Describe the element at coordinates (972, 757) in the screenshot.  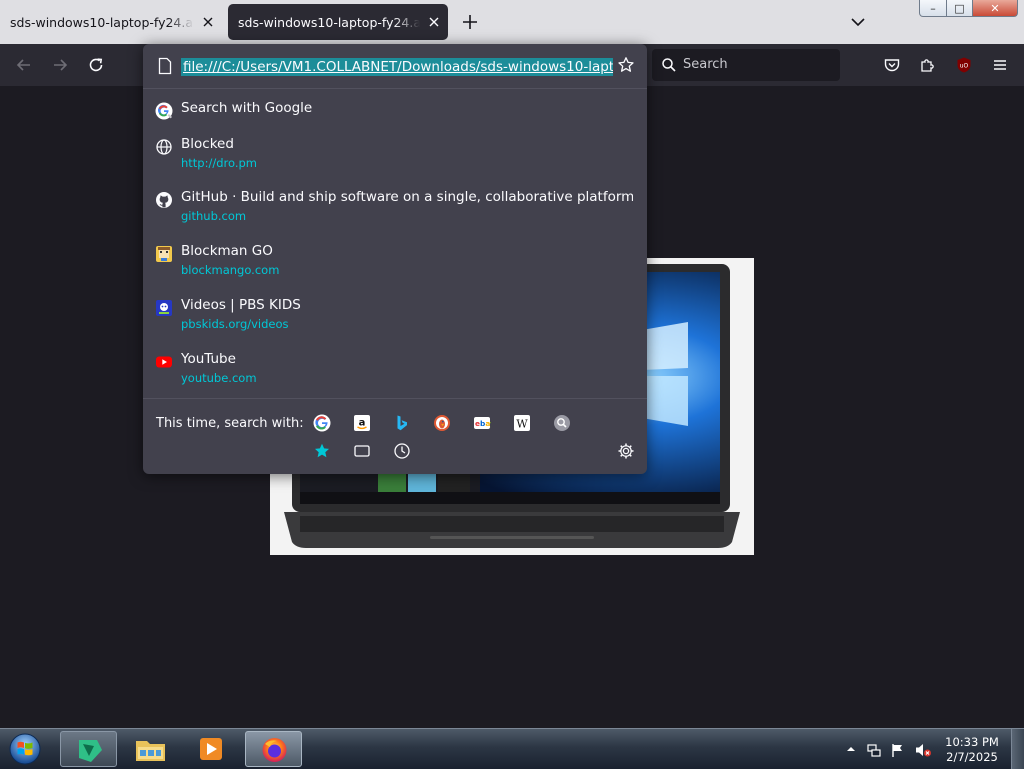
I see `clock-date: 2/7/2025` at that location.